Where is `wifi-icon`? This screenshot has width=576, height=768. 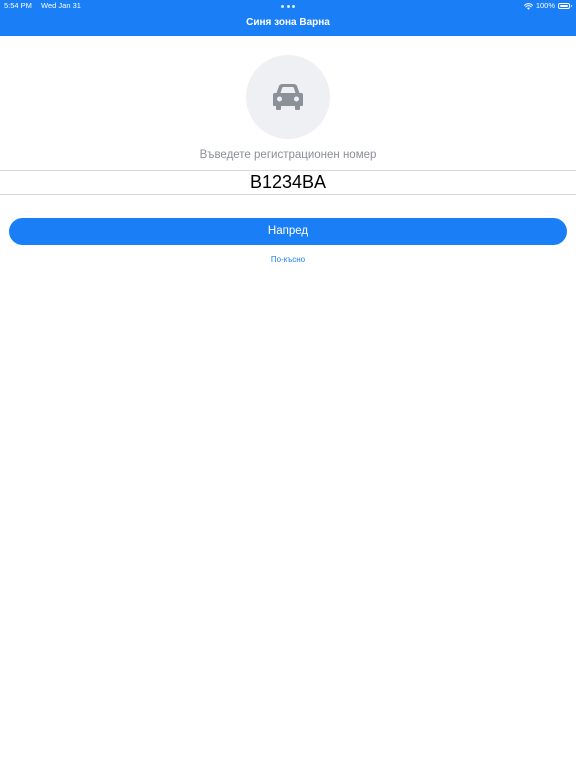 wifi-icon is located at coordinates (528, 6).